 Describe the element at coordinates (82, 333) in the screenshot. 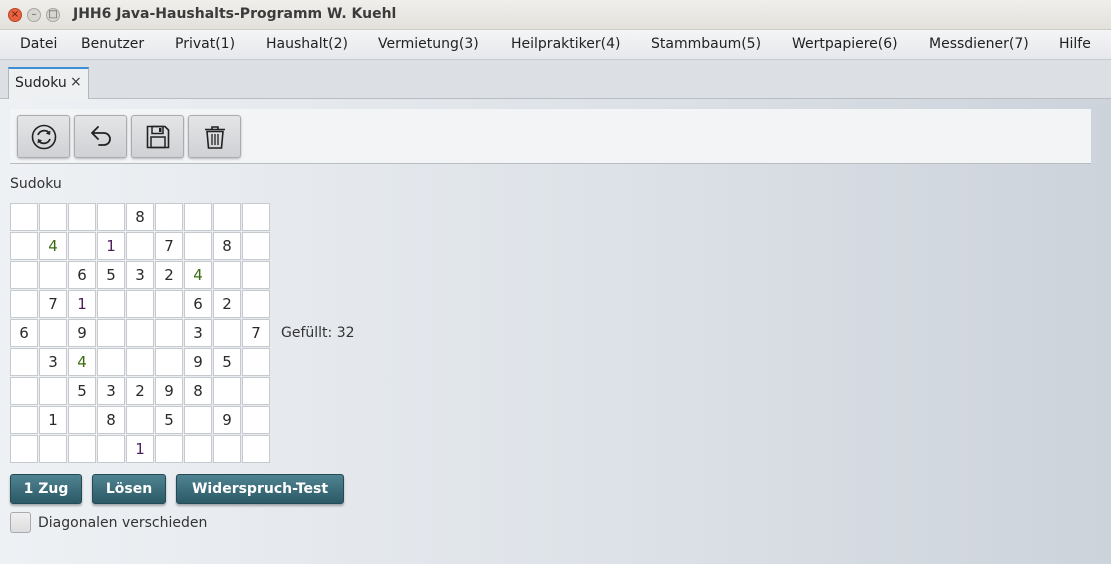

I see `sudoku-cell-r5-c3: 9` at that location.